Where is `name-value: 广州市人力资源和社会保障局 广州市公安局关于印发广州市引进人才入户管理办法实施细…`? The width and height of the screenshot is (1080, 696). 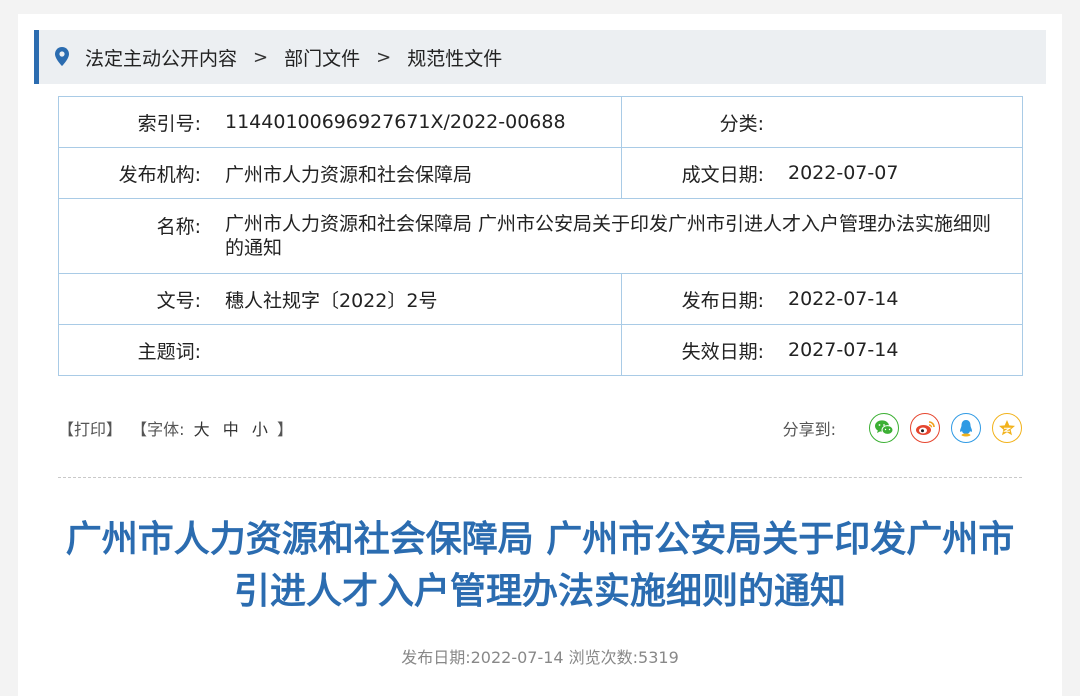
name-value: 广州市人力资源和社会保障局 广州市公安局关于印发广州市引进人才入户管理办法实施细… is located at coordinates (608, 236).